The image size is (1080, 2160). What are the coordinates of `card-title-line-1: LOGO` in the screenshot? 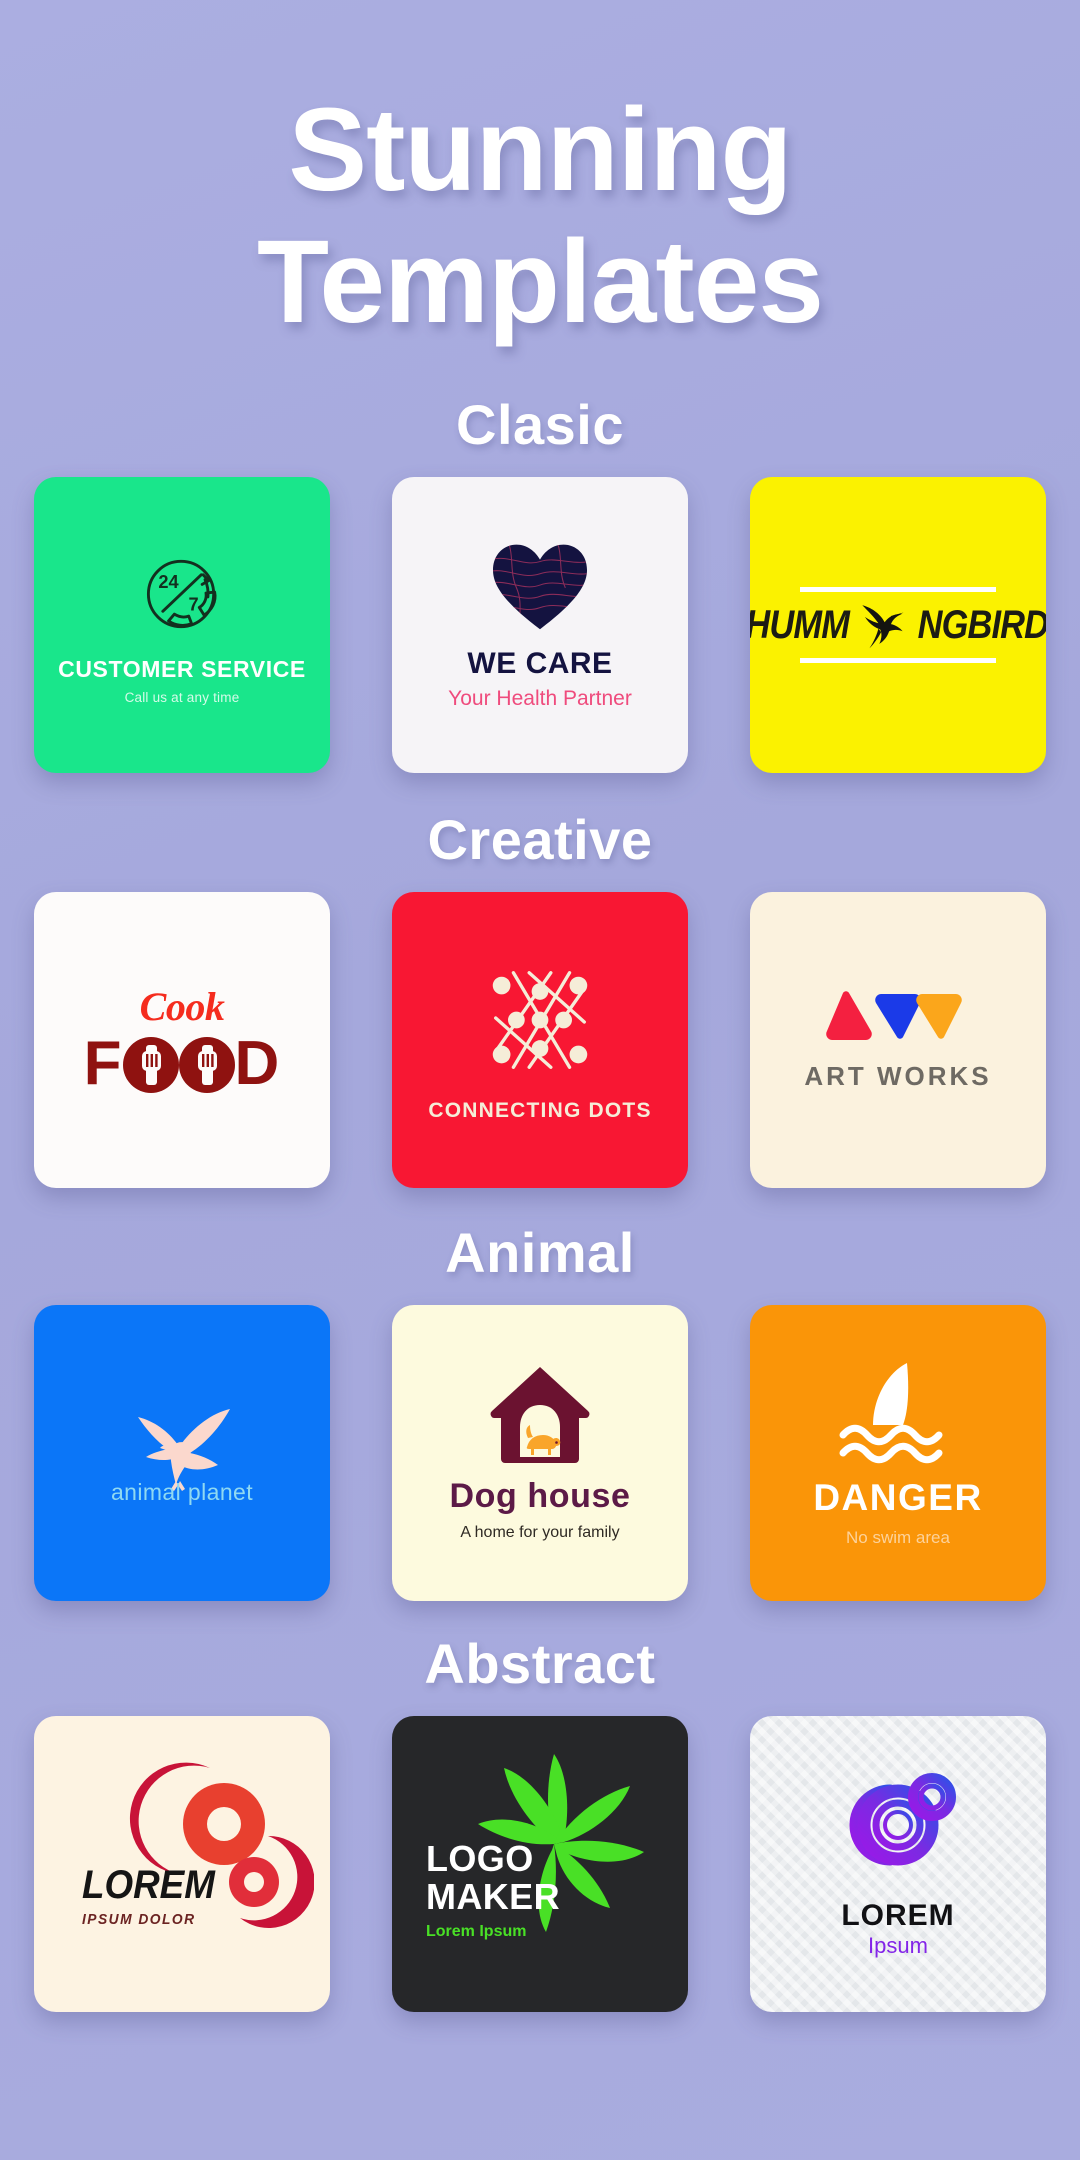 It's located at (480, 1859).